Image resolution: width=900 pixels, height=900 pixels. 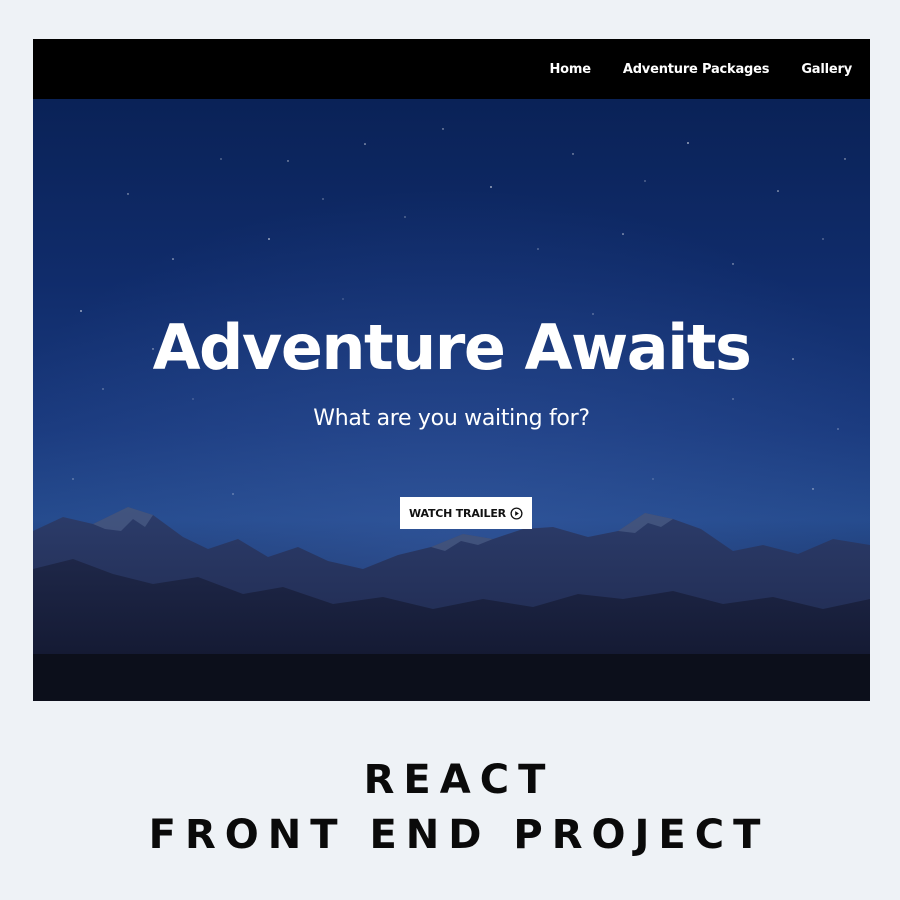 I want to click on hero-title: Adventure Awaits, so click(x=452, y=347).